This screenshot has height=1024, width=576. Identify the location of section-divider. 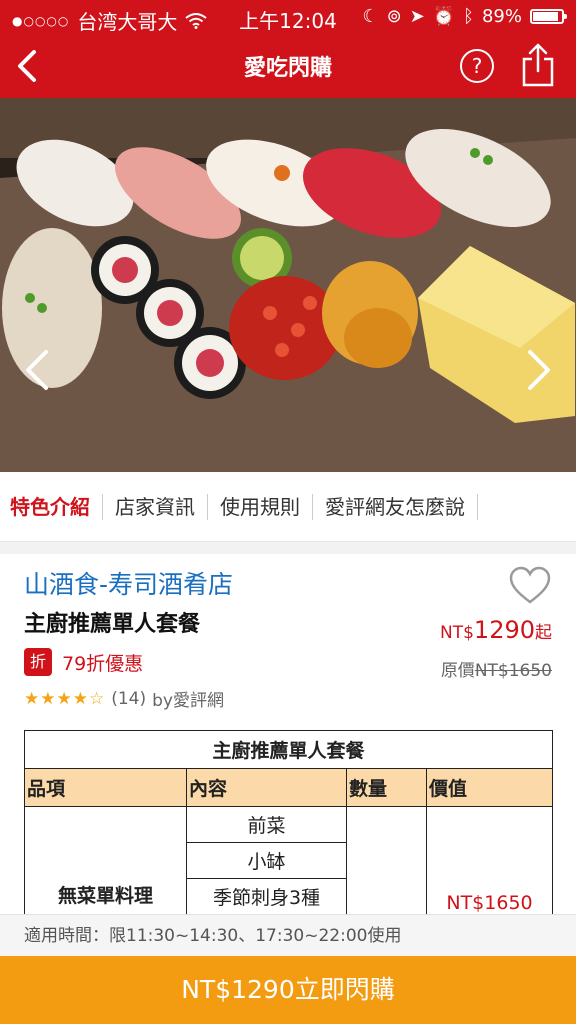
(288, 548).